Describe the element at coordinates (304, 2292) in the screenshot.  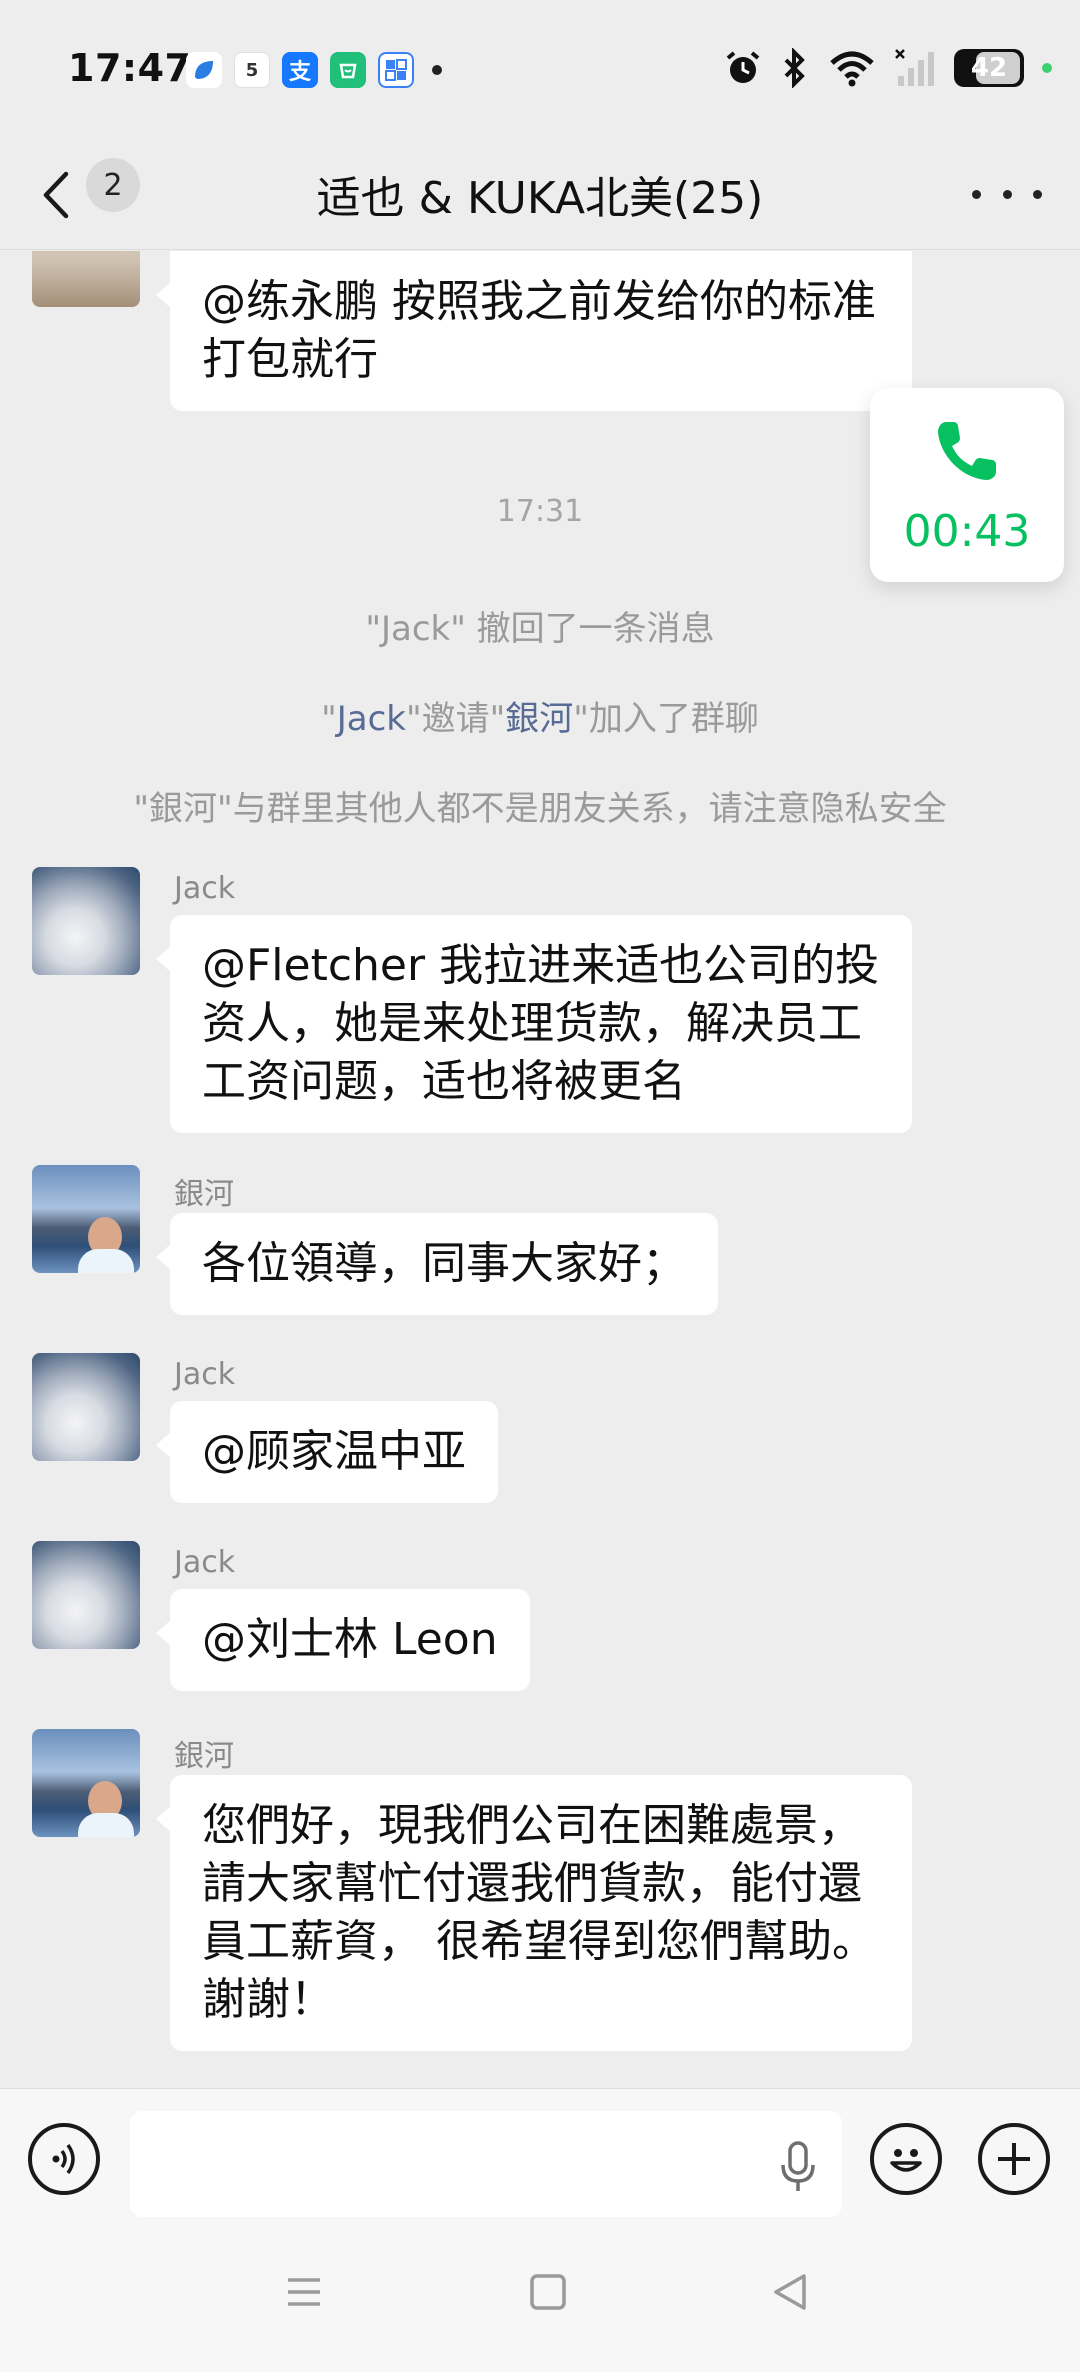
I see `menu-icon` at that location.